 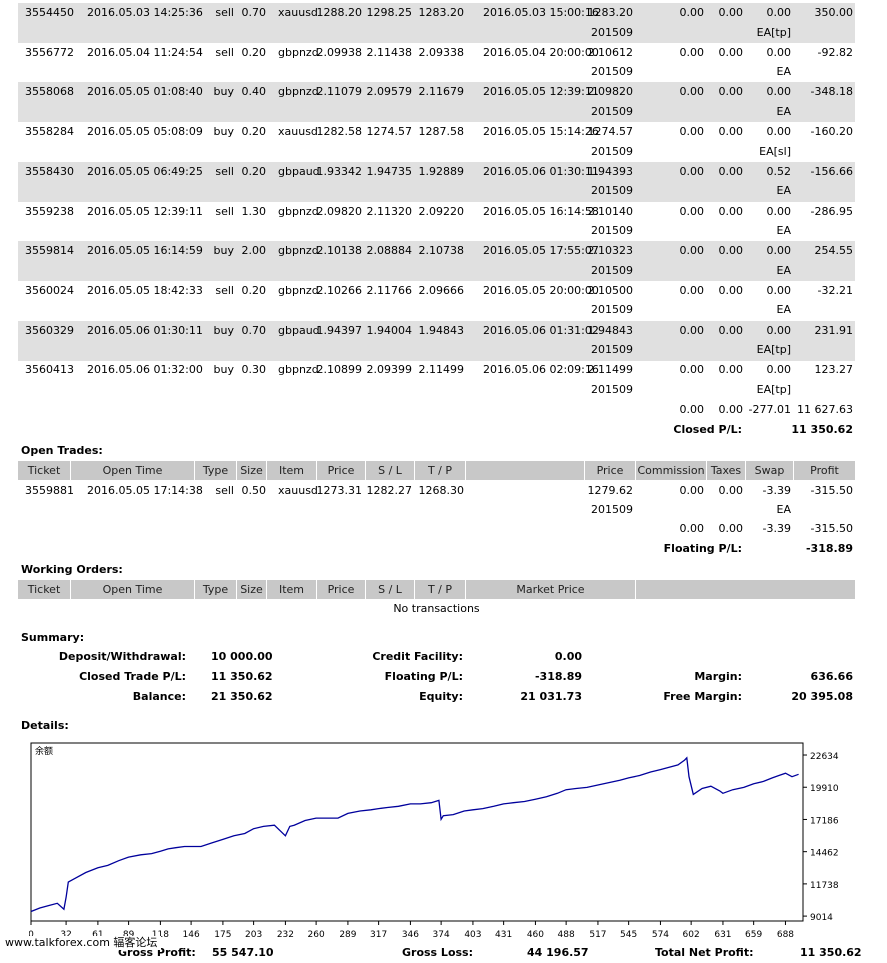 What do you see at coordinates (292, 589) in the screenshot?
I see `col-item: Item` at bounding box center [292, 589].